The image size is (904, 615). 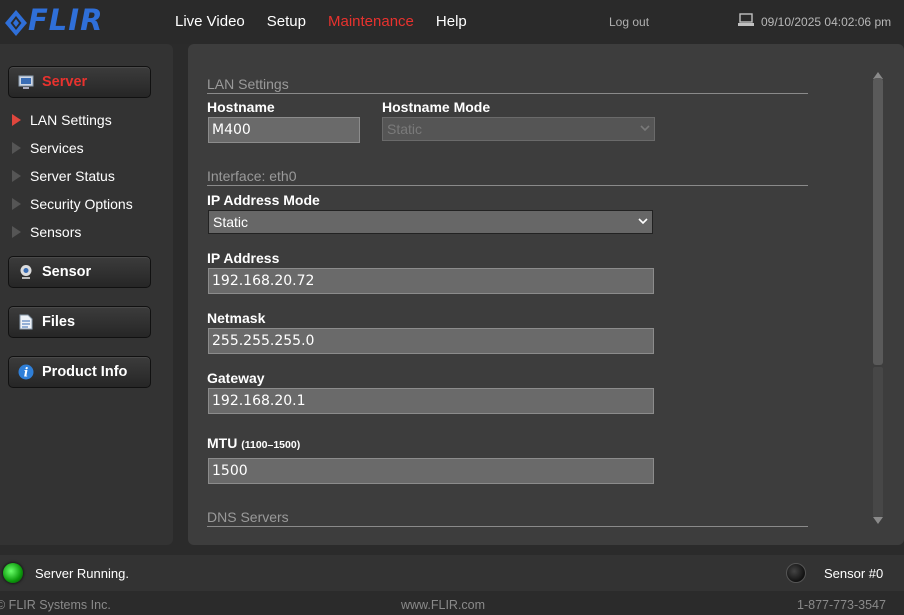 I want to click on sidebar-item-security-options: Security Options, so click(x=72, y=204).